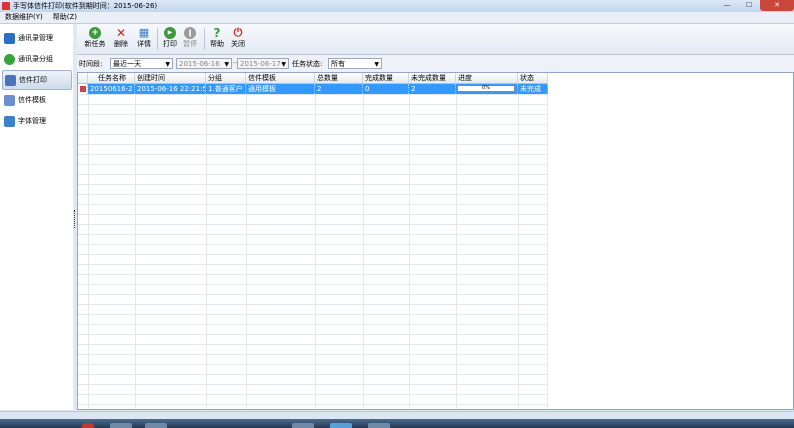  What do you see at coordinates (32, 121) in the screenshot?
I see `sidebar-item-label: 字体管理` at bounding box center [32, 121].